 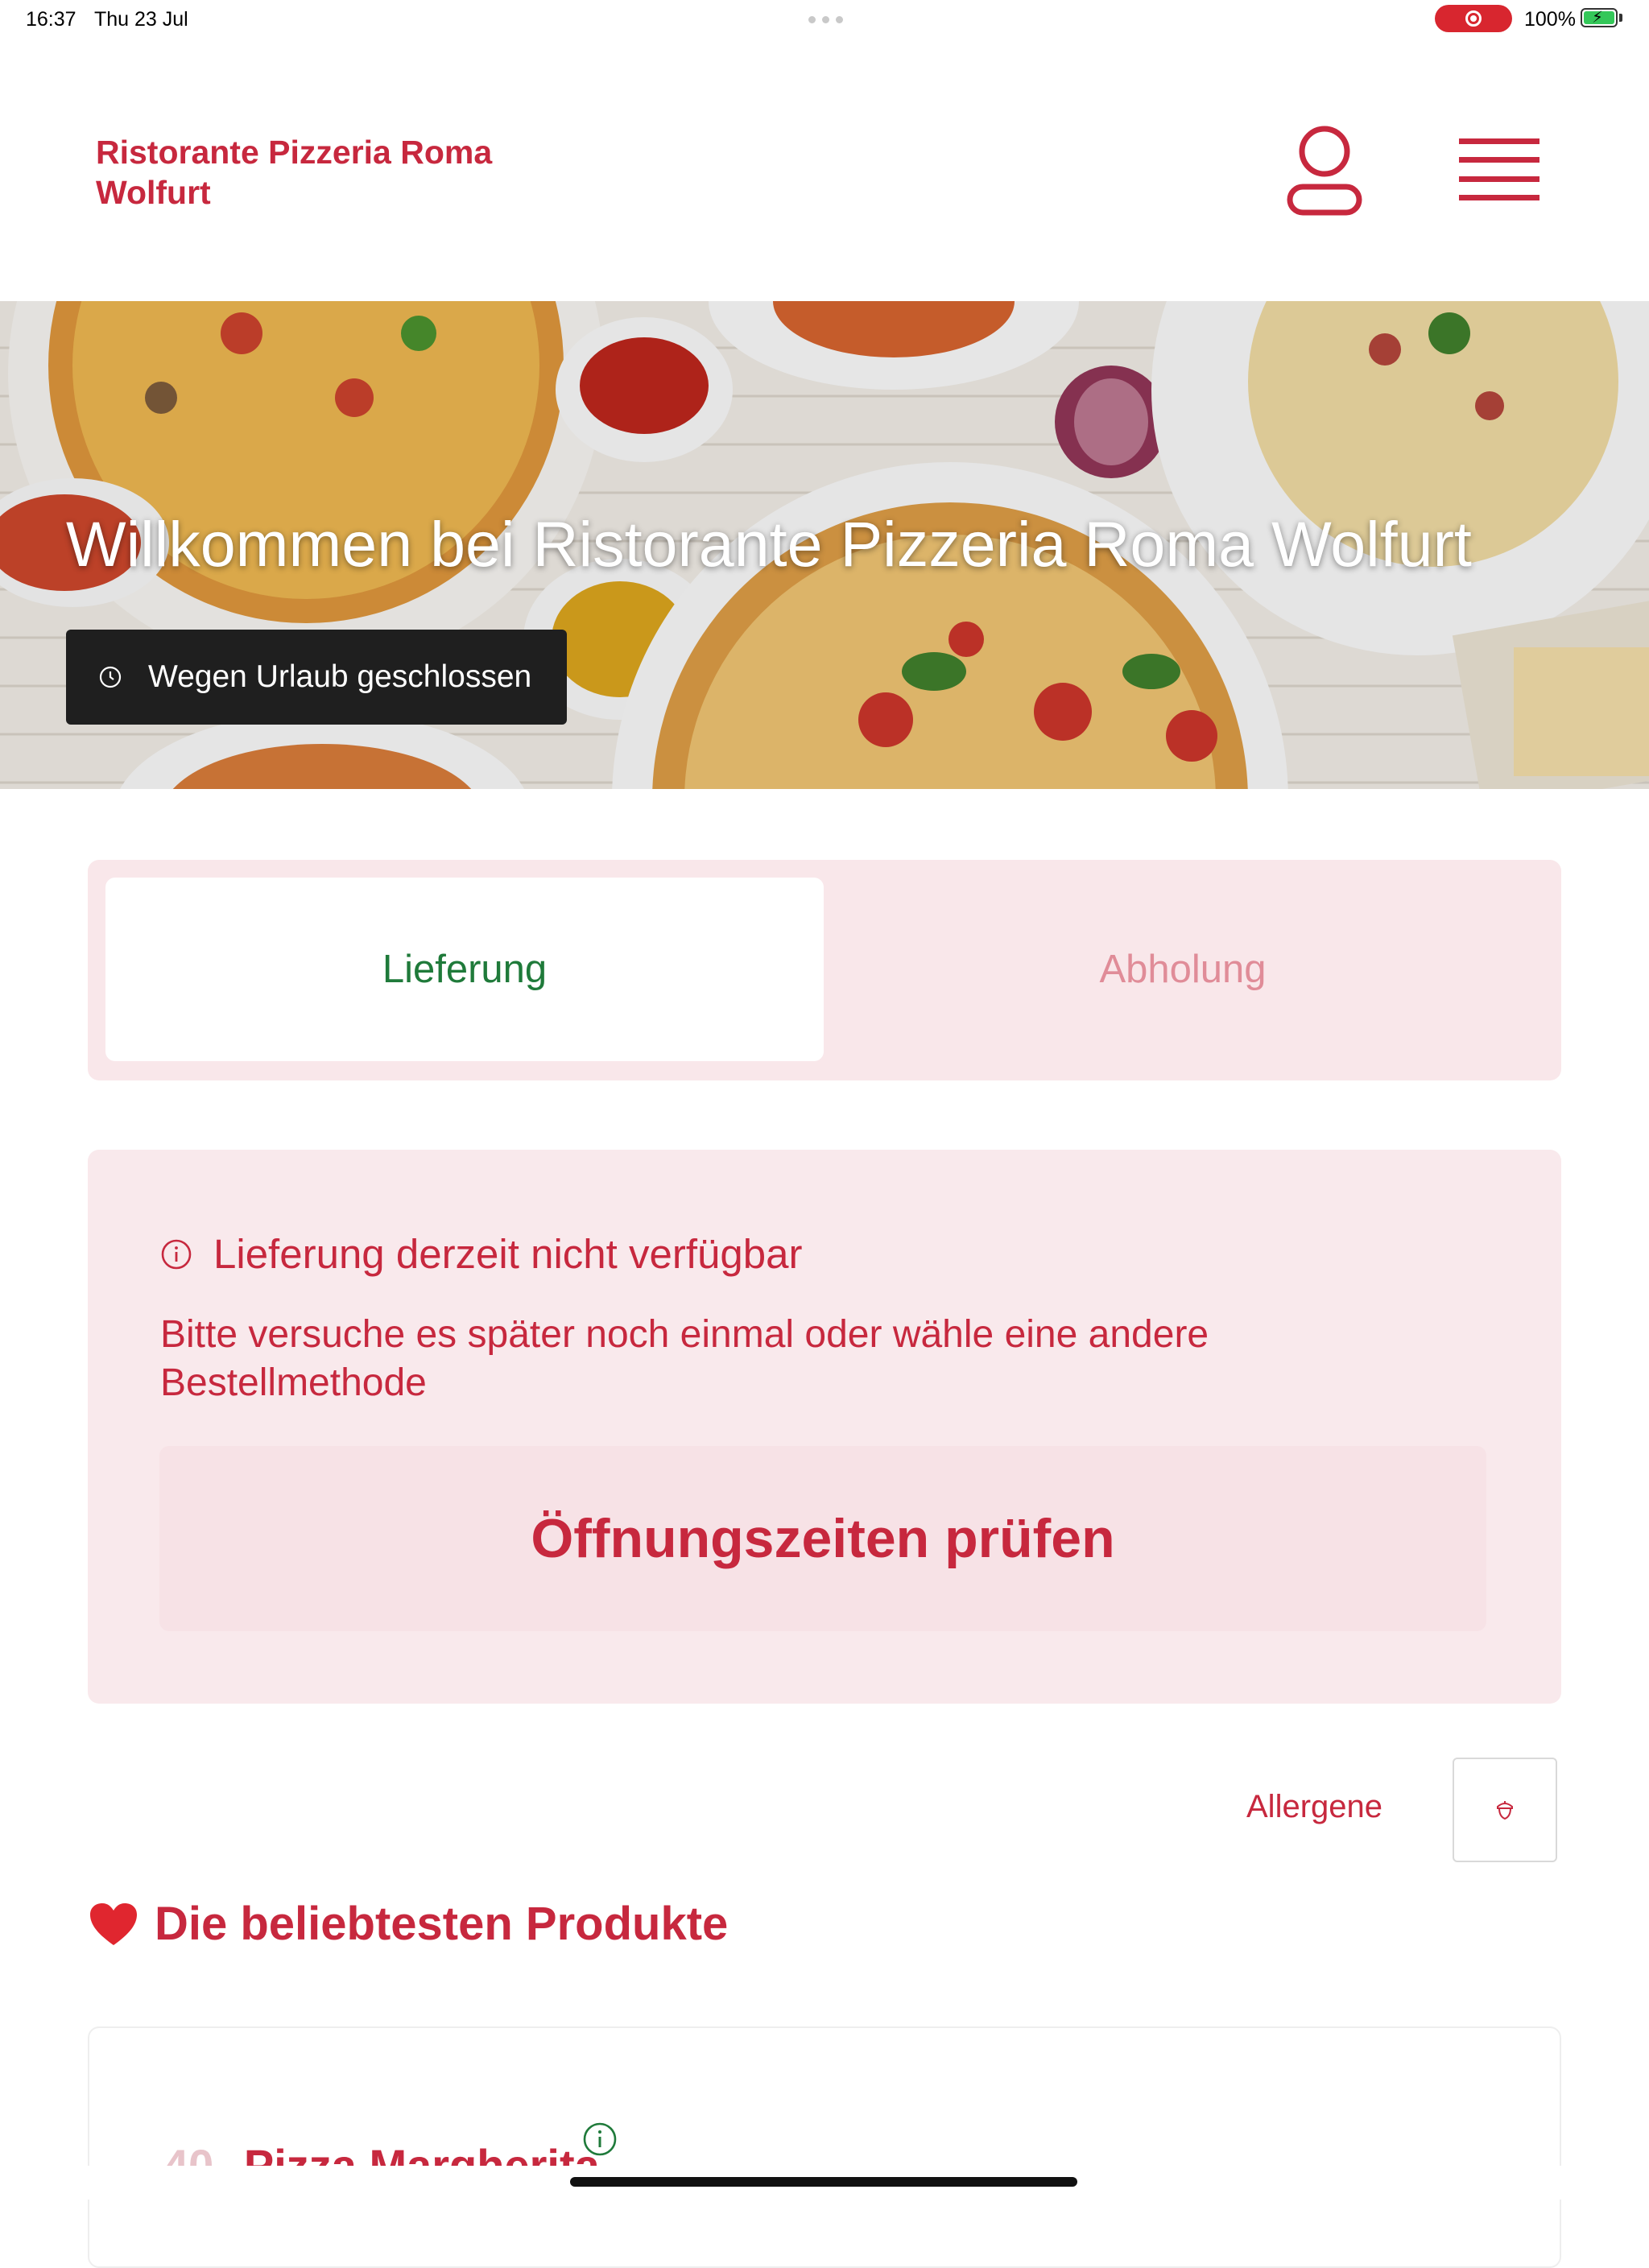 What do you see at coordinates (1183, 970) in the screenshot?
I see `tab-pickup: Abholung` at bounding box center [1183, 970].